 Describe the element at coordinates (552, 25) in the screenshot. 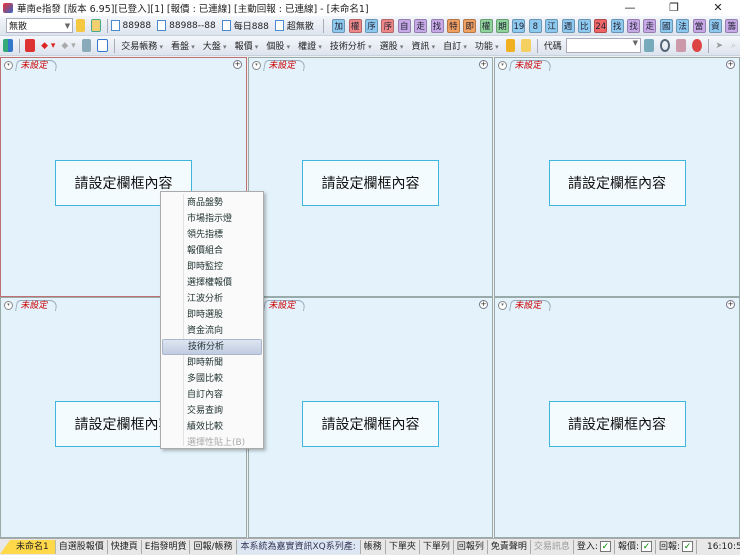

I see `hotkey-button: 江` at that location.